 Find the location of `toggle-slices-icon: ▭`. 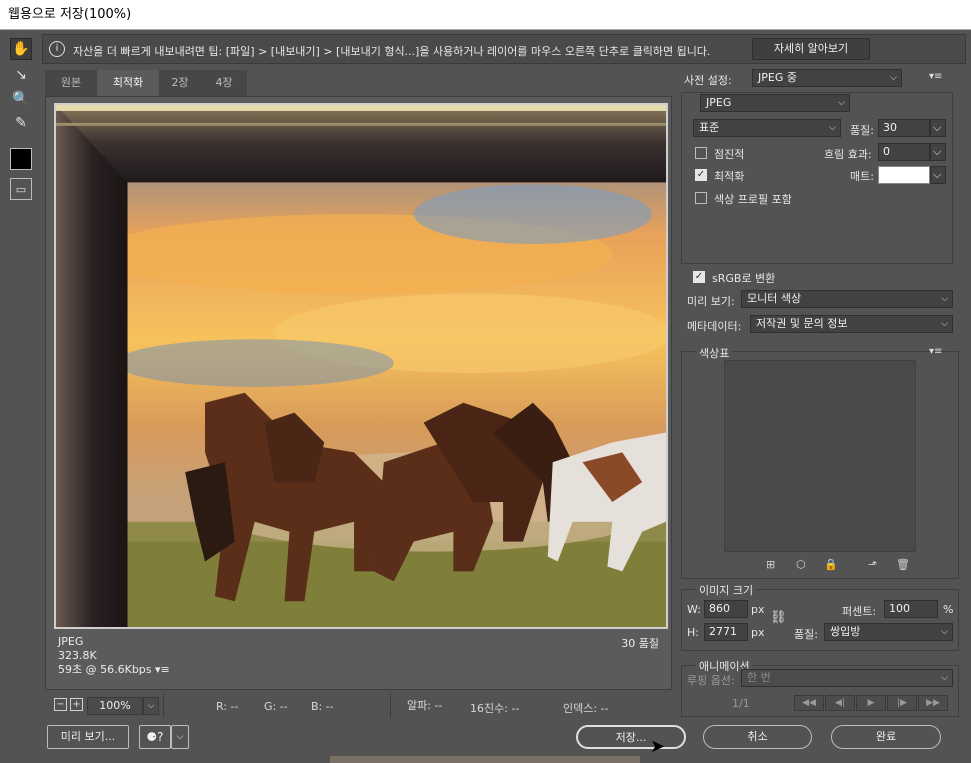

toggle-slices-icon: ▭ is located at coordinates (21, 189).